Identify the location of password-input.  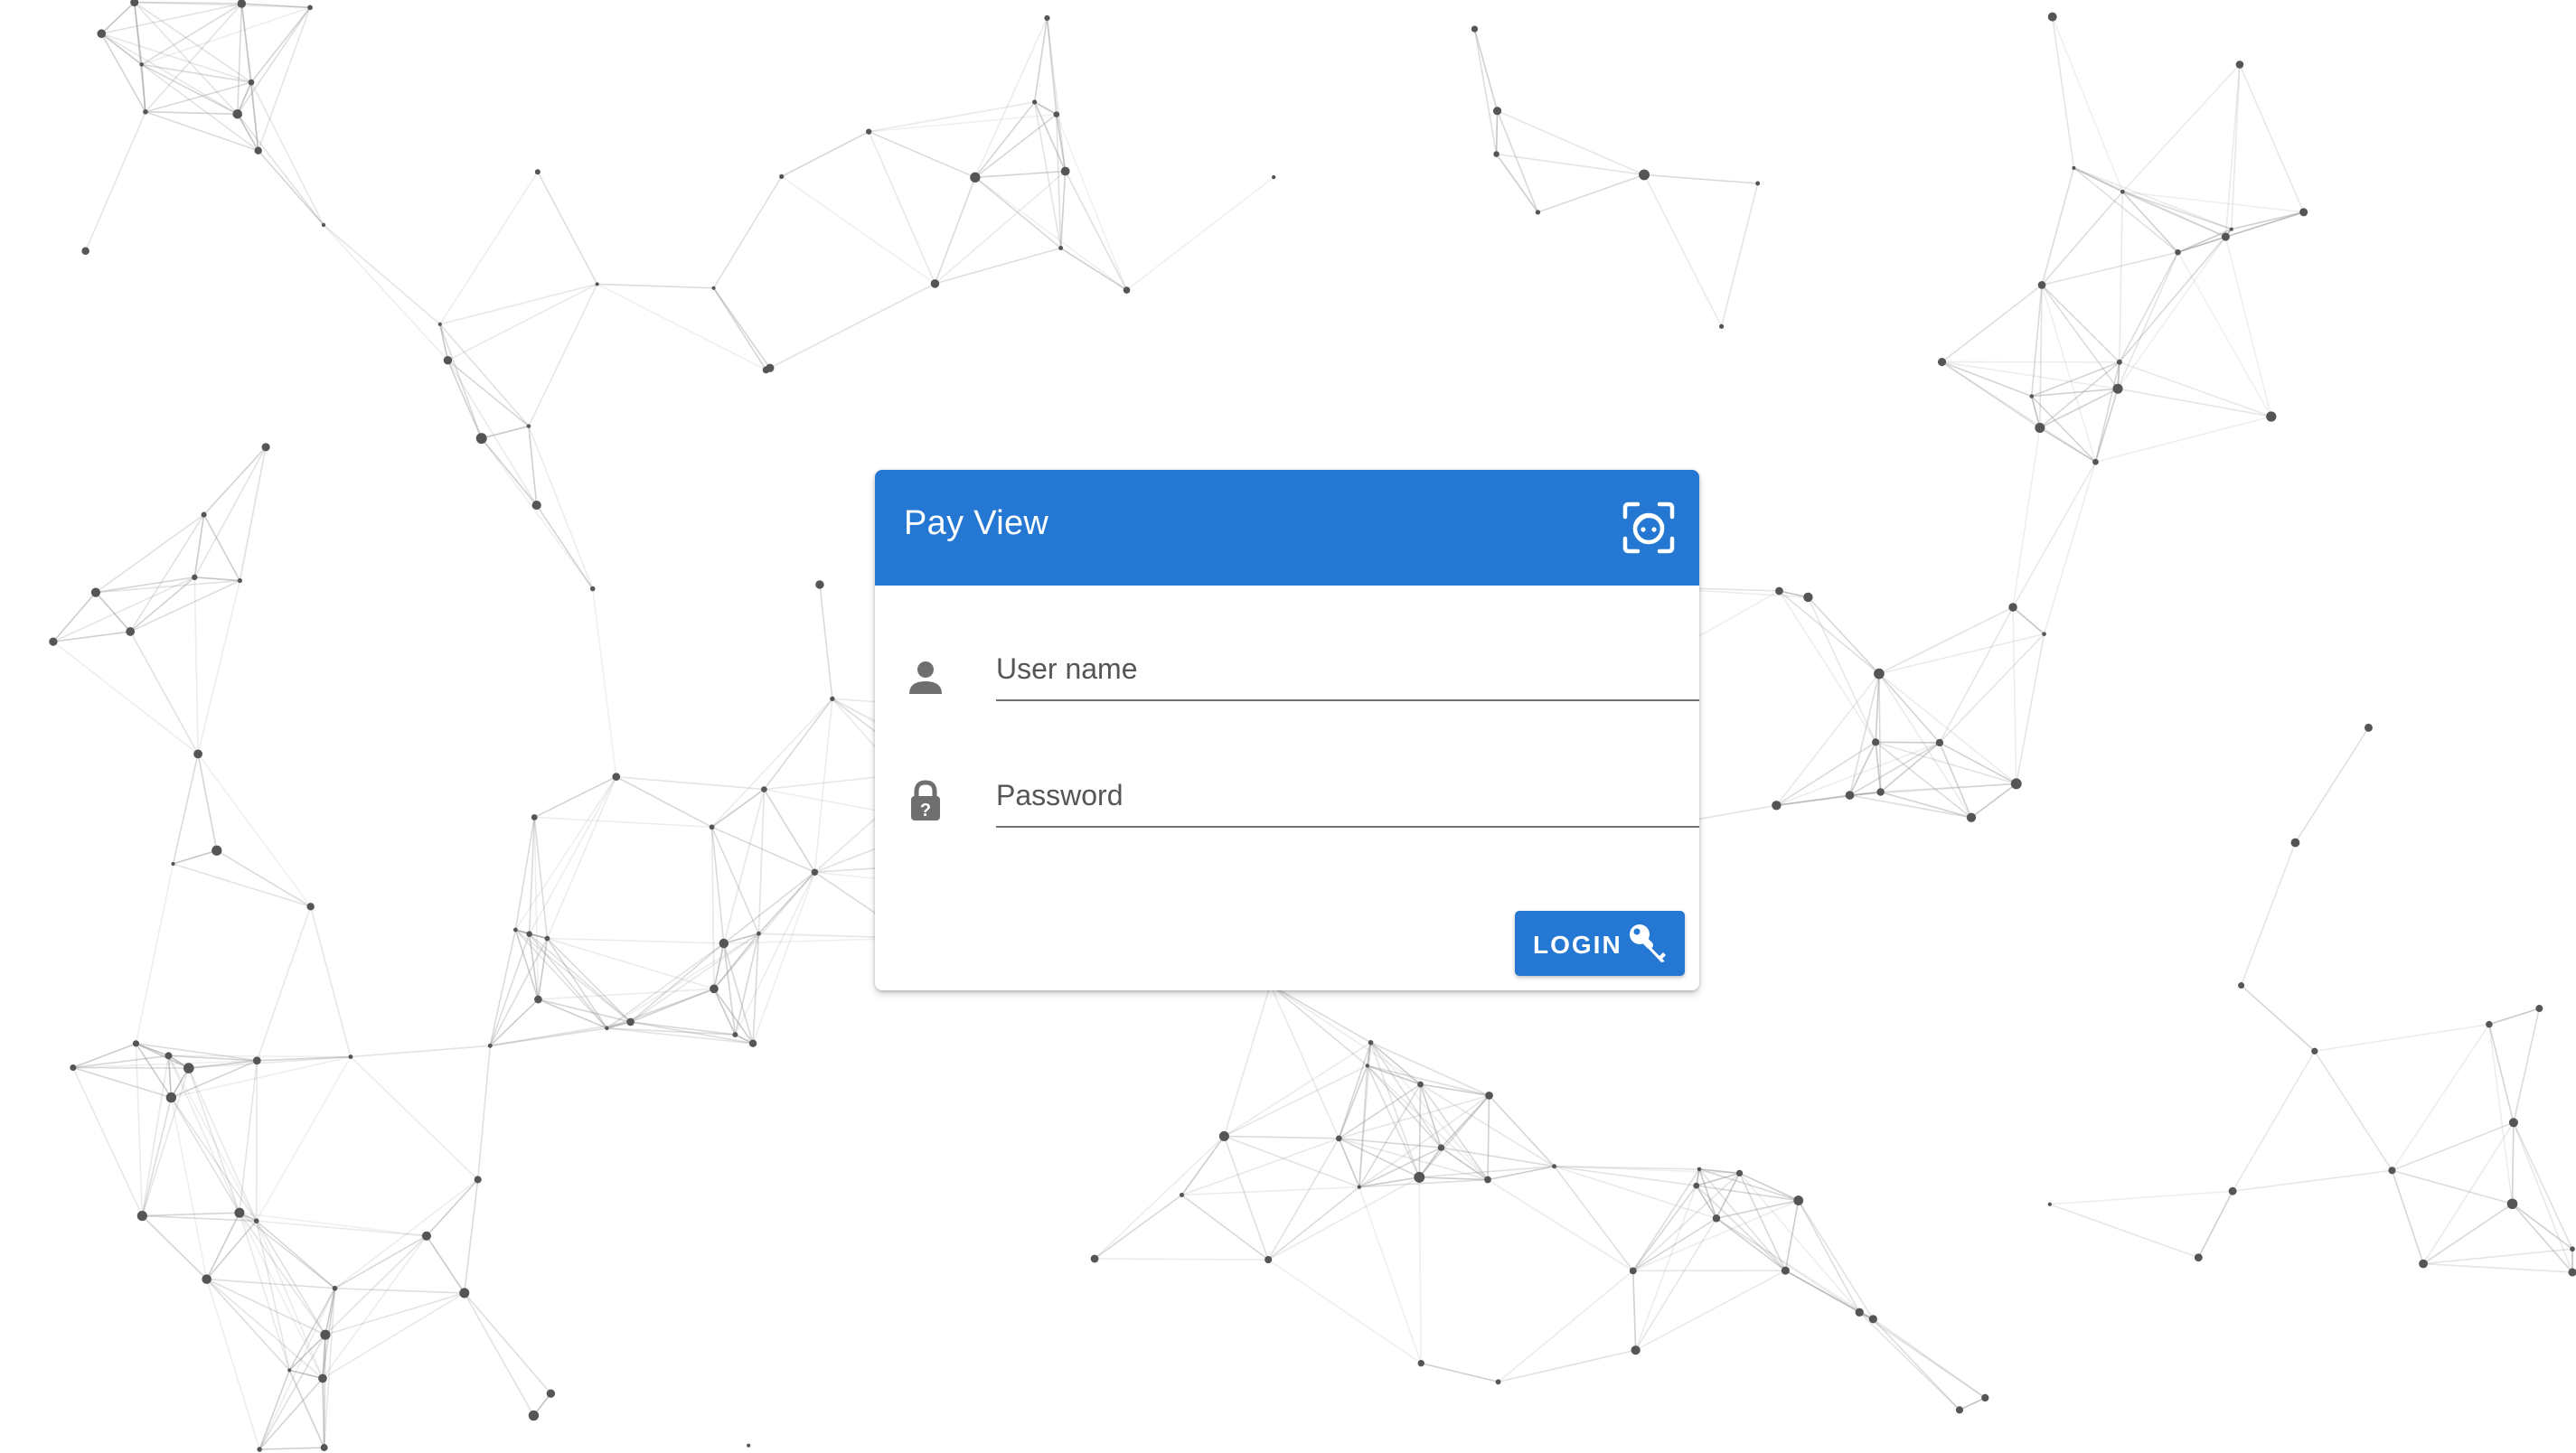
(1348, 798).